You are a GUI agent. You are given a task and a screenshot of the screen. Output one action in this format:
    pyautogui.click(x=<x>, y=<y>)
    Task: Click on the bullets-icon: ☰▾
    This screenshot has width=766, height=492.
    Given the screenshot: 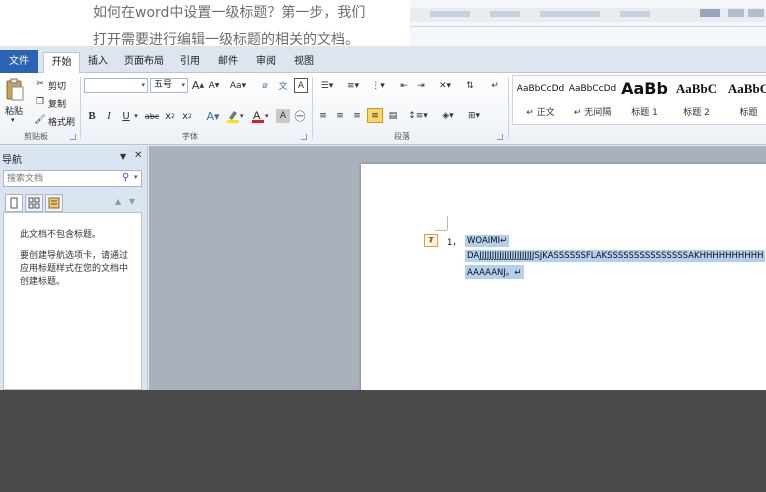 What is the action you would take?
    pyautogui.click(x=327, y=85)
    